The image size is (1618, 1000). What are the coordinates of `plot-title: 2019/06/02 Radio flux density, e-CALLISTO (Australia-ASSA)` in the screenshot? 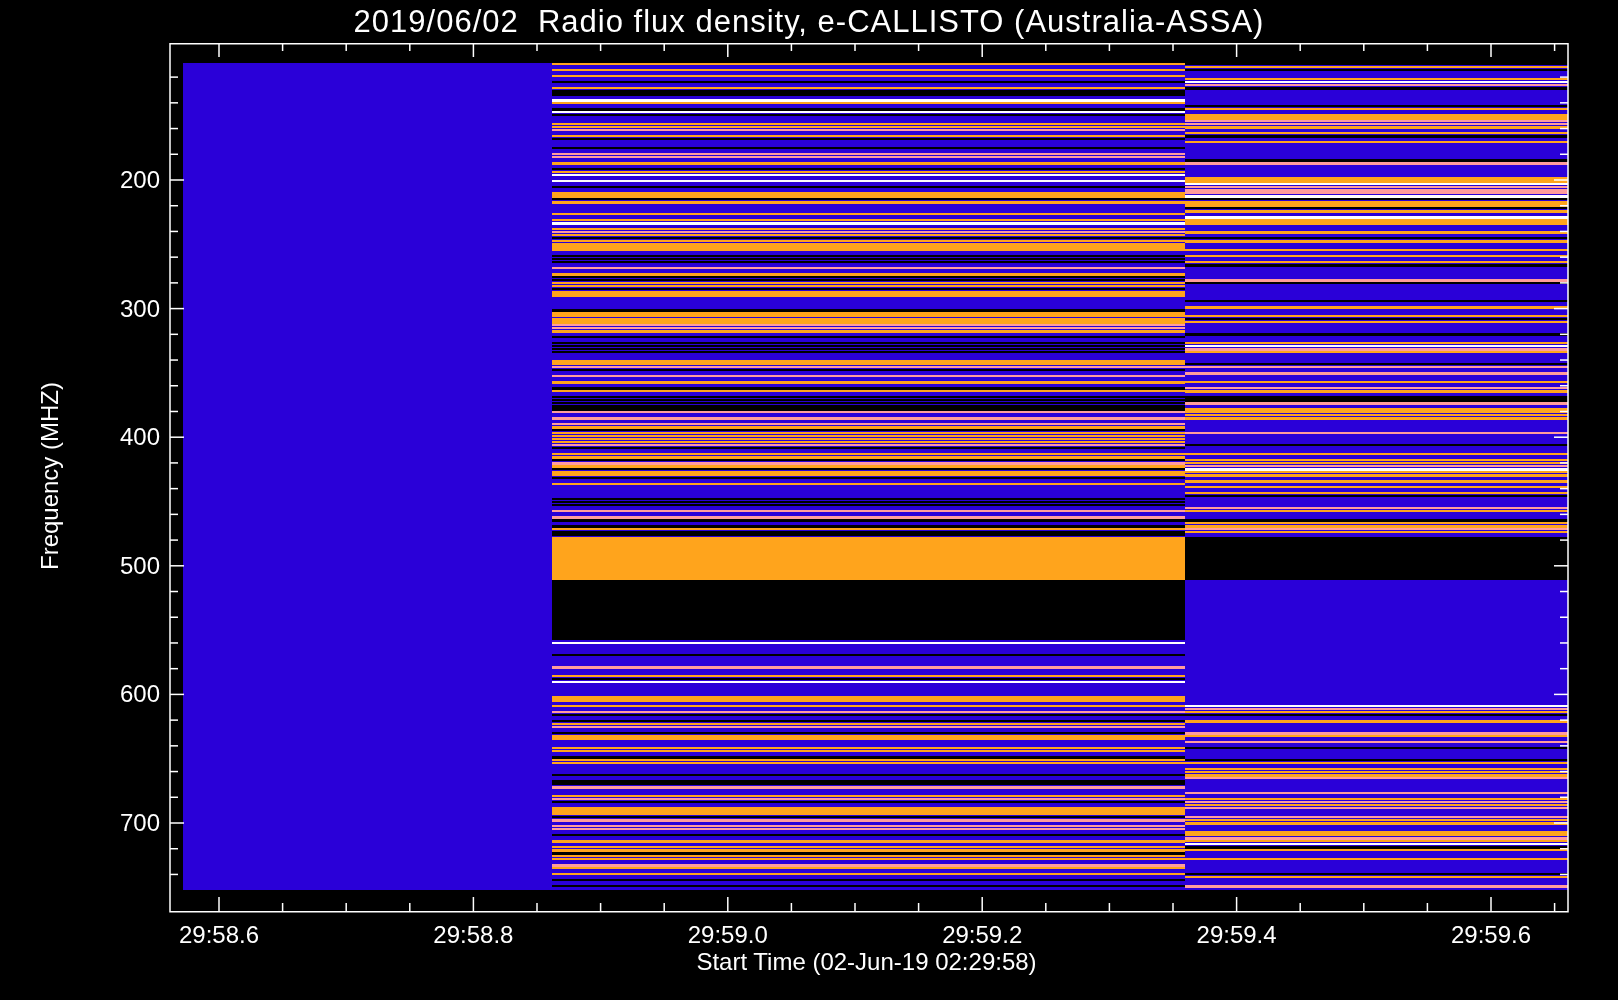 It's located at (809, 21).